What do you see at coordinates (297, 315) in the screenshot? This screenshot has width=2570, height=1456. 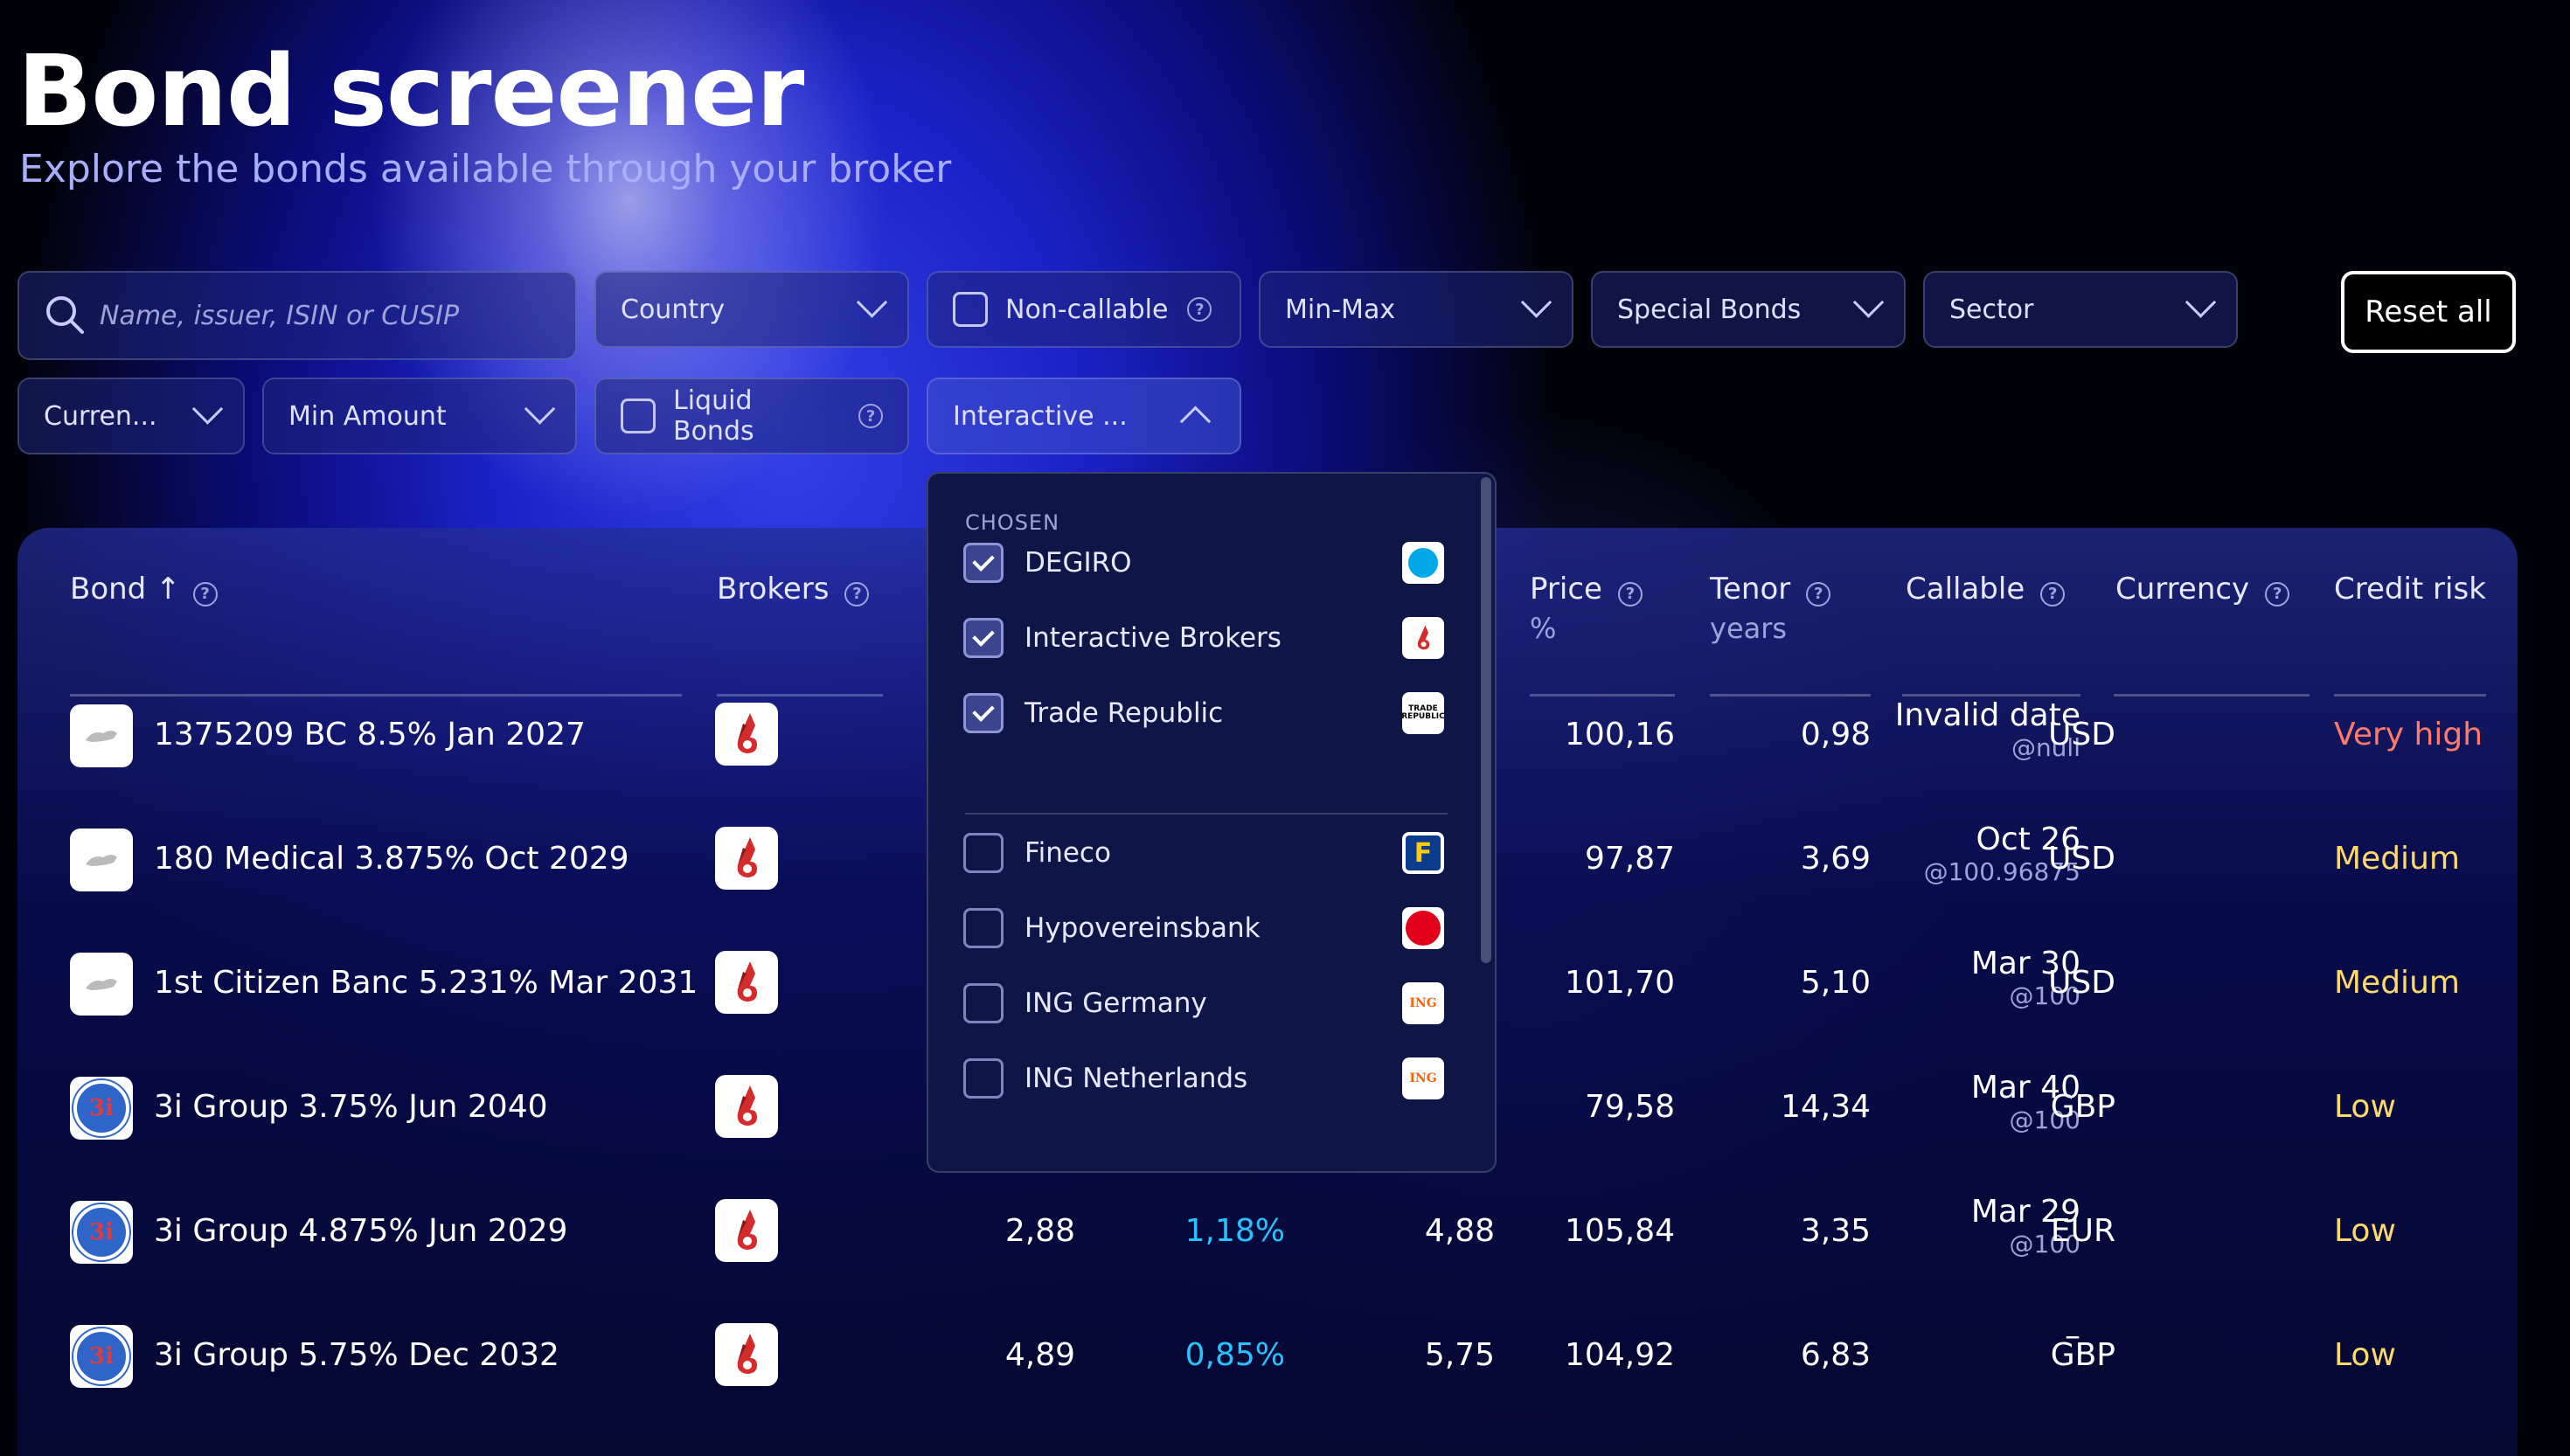 I see `search-input: Name, issuer, ISIN or CUSIP` at bounding box center [297, 315].